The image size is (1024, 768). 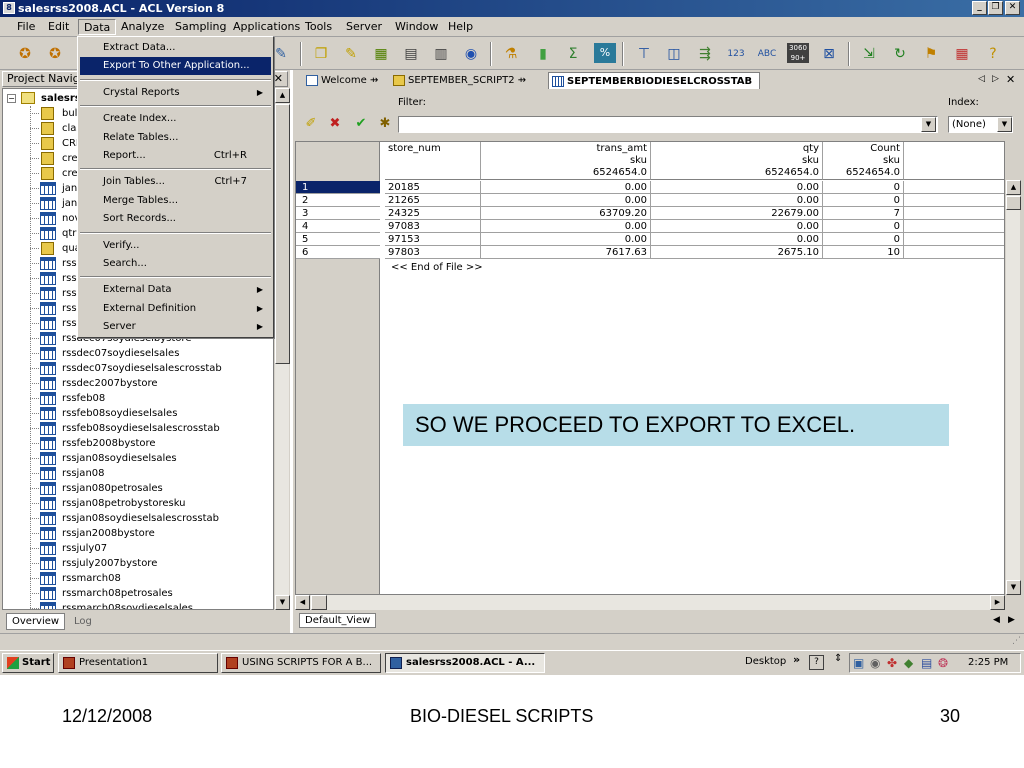 What do you see at coordinates (282, 602) in the screenshot?
I see `scroll-down-icon: ▼` at bounding box center [282, 602].